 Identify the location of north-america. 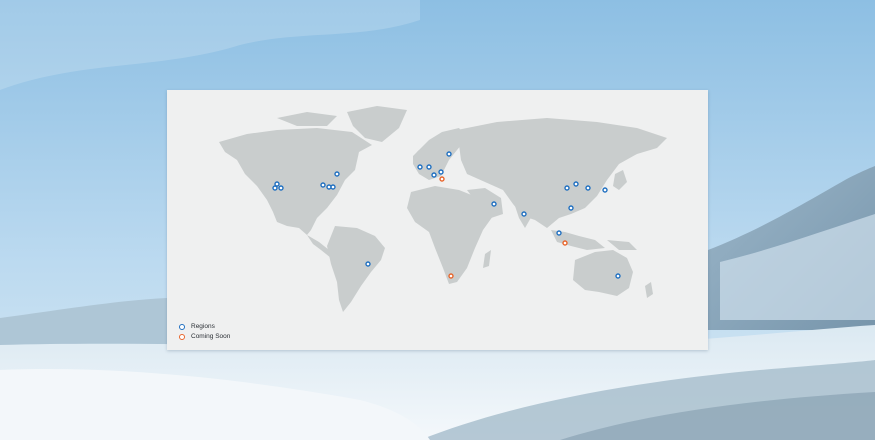
(295, 181).